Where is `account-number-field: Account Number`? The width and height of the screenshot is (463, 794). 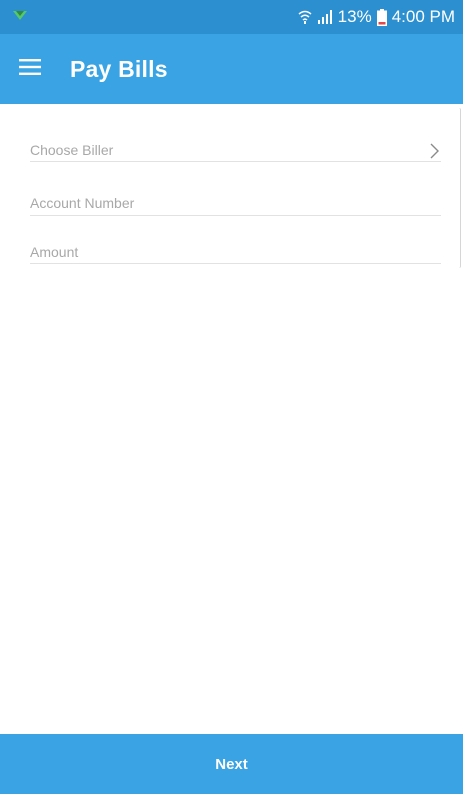
account-number-field: Account Number is located at coordinates (235, 204).